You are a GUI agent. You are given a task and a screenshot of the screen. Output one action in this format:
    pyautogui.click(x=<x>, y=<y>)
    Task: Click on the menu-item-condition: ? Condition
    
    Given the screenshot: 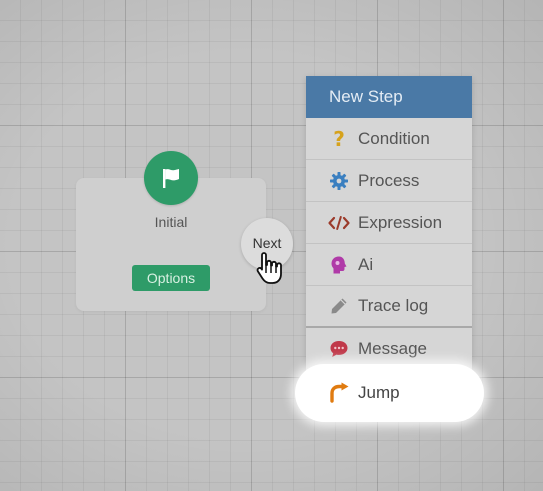 What is the action you would take?
    pyautogui.click(x=389, y=139)
    